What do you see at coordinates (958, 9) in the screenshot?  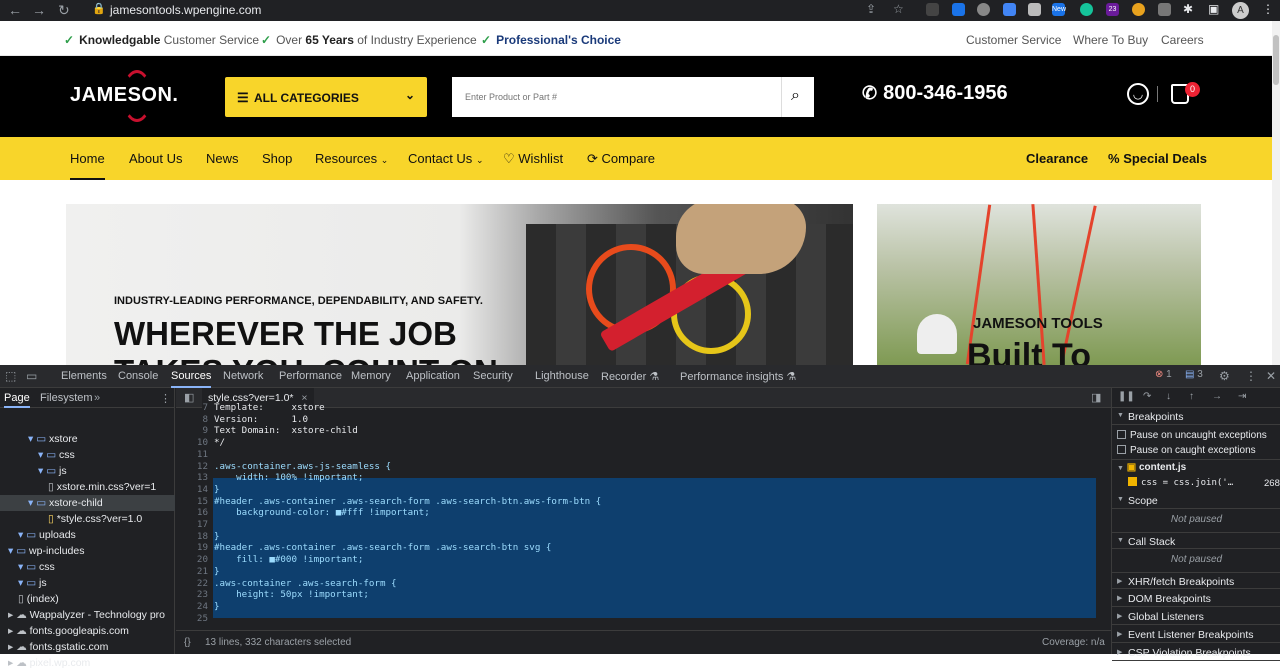 I see `extension-doc-icon` at bounding box center [958, 9].